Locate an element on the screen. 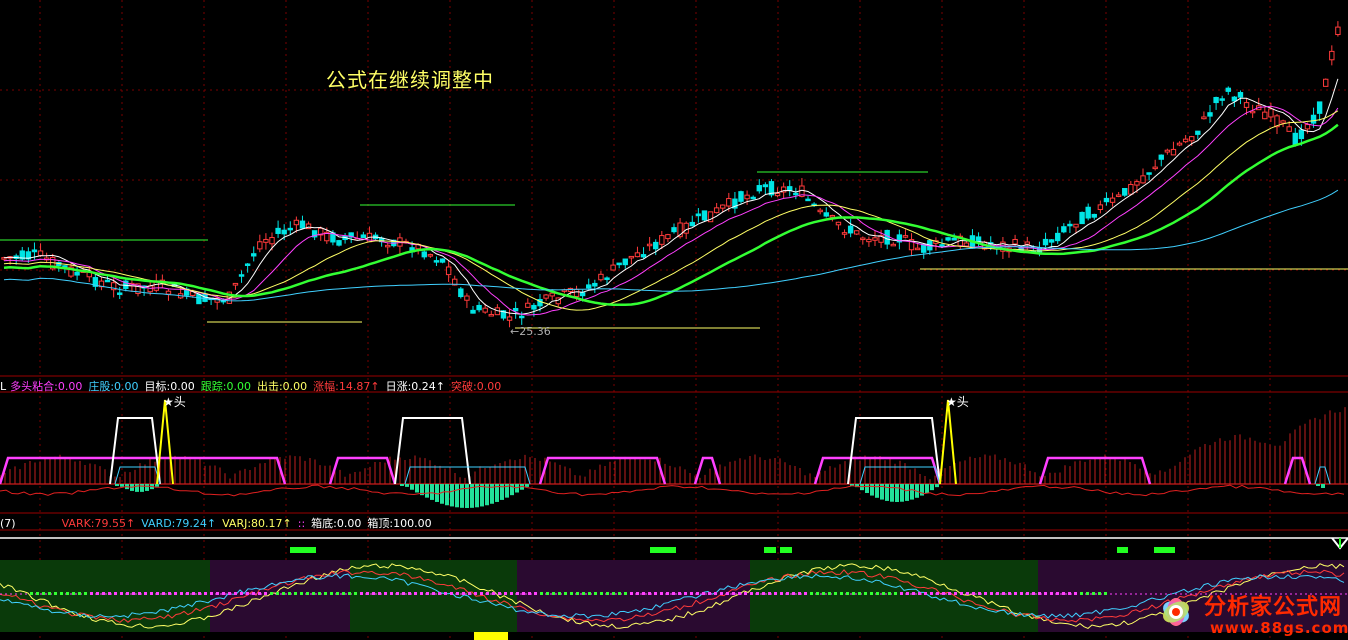 This screenshot has width=1348, height=640. signal-block is located at coordinates (303, 550).